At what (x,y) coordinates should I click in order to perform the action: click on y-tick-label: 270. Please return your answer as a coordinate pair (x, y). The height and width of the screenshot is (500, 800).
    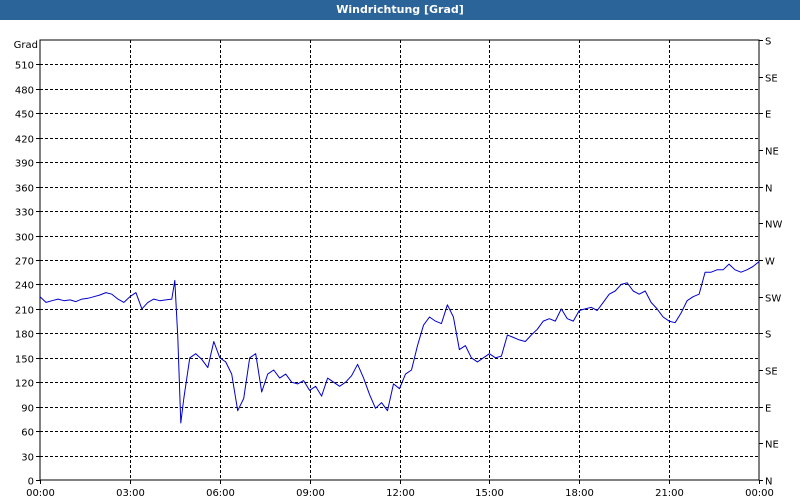
    Looking at the image, I should click on (24, 262).